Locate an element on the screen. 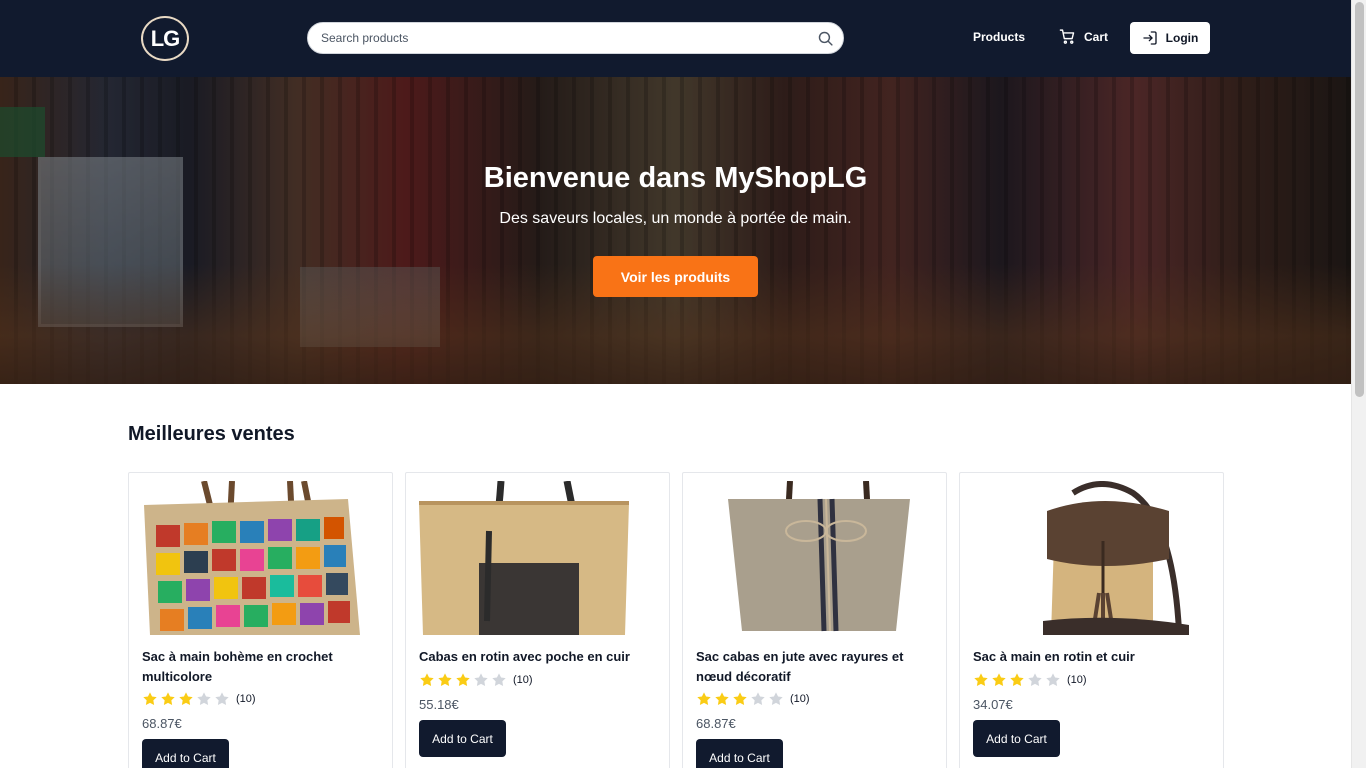 The image size is (1366, 768). login-button: Login is located at coordinates (1170, 38).